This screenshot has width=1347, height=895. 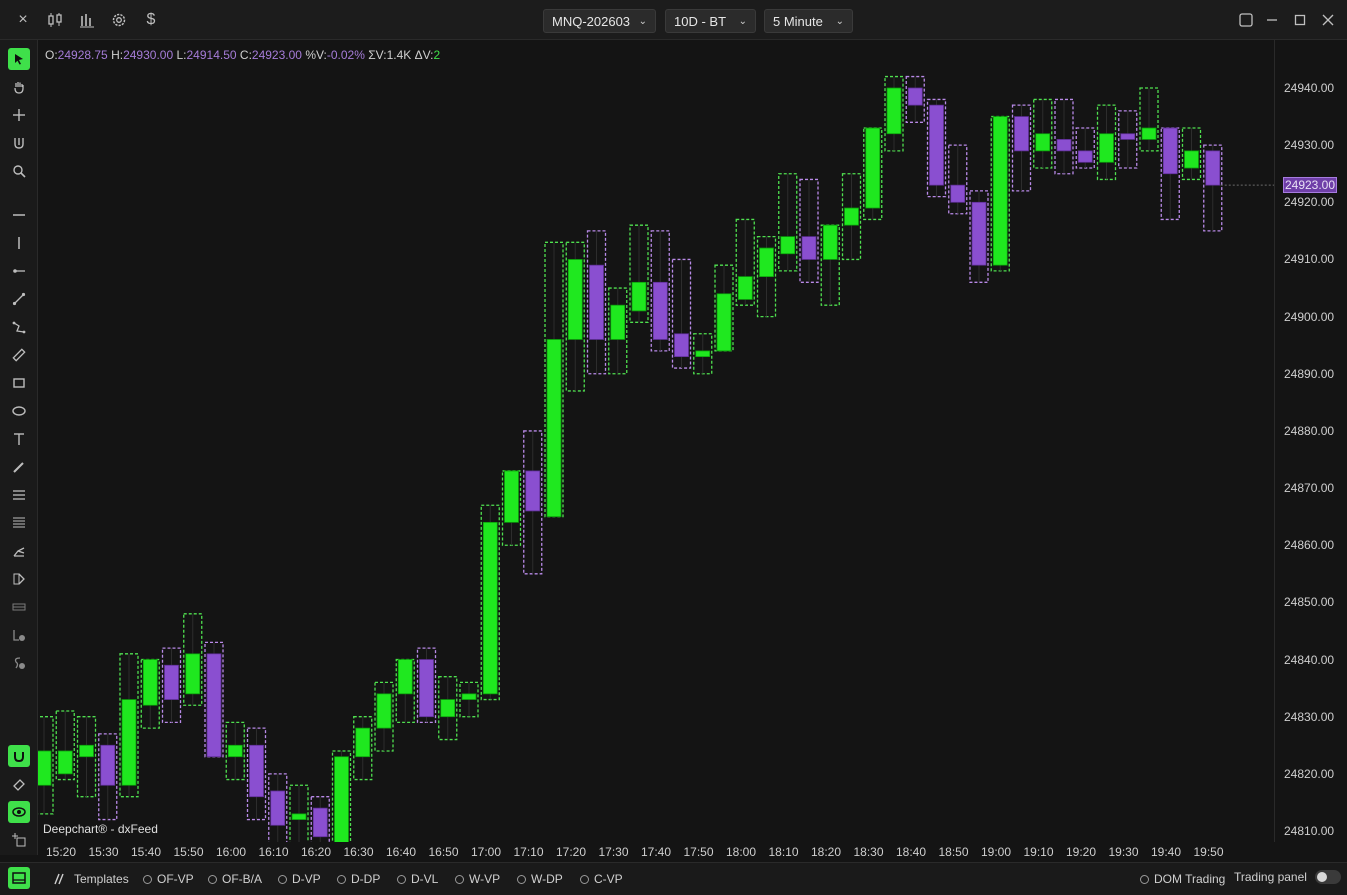 What do you see at coordinates (19, 115) in the screenshot?
I see `crosshair-icon` at bounding box center [19, 115].